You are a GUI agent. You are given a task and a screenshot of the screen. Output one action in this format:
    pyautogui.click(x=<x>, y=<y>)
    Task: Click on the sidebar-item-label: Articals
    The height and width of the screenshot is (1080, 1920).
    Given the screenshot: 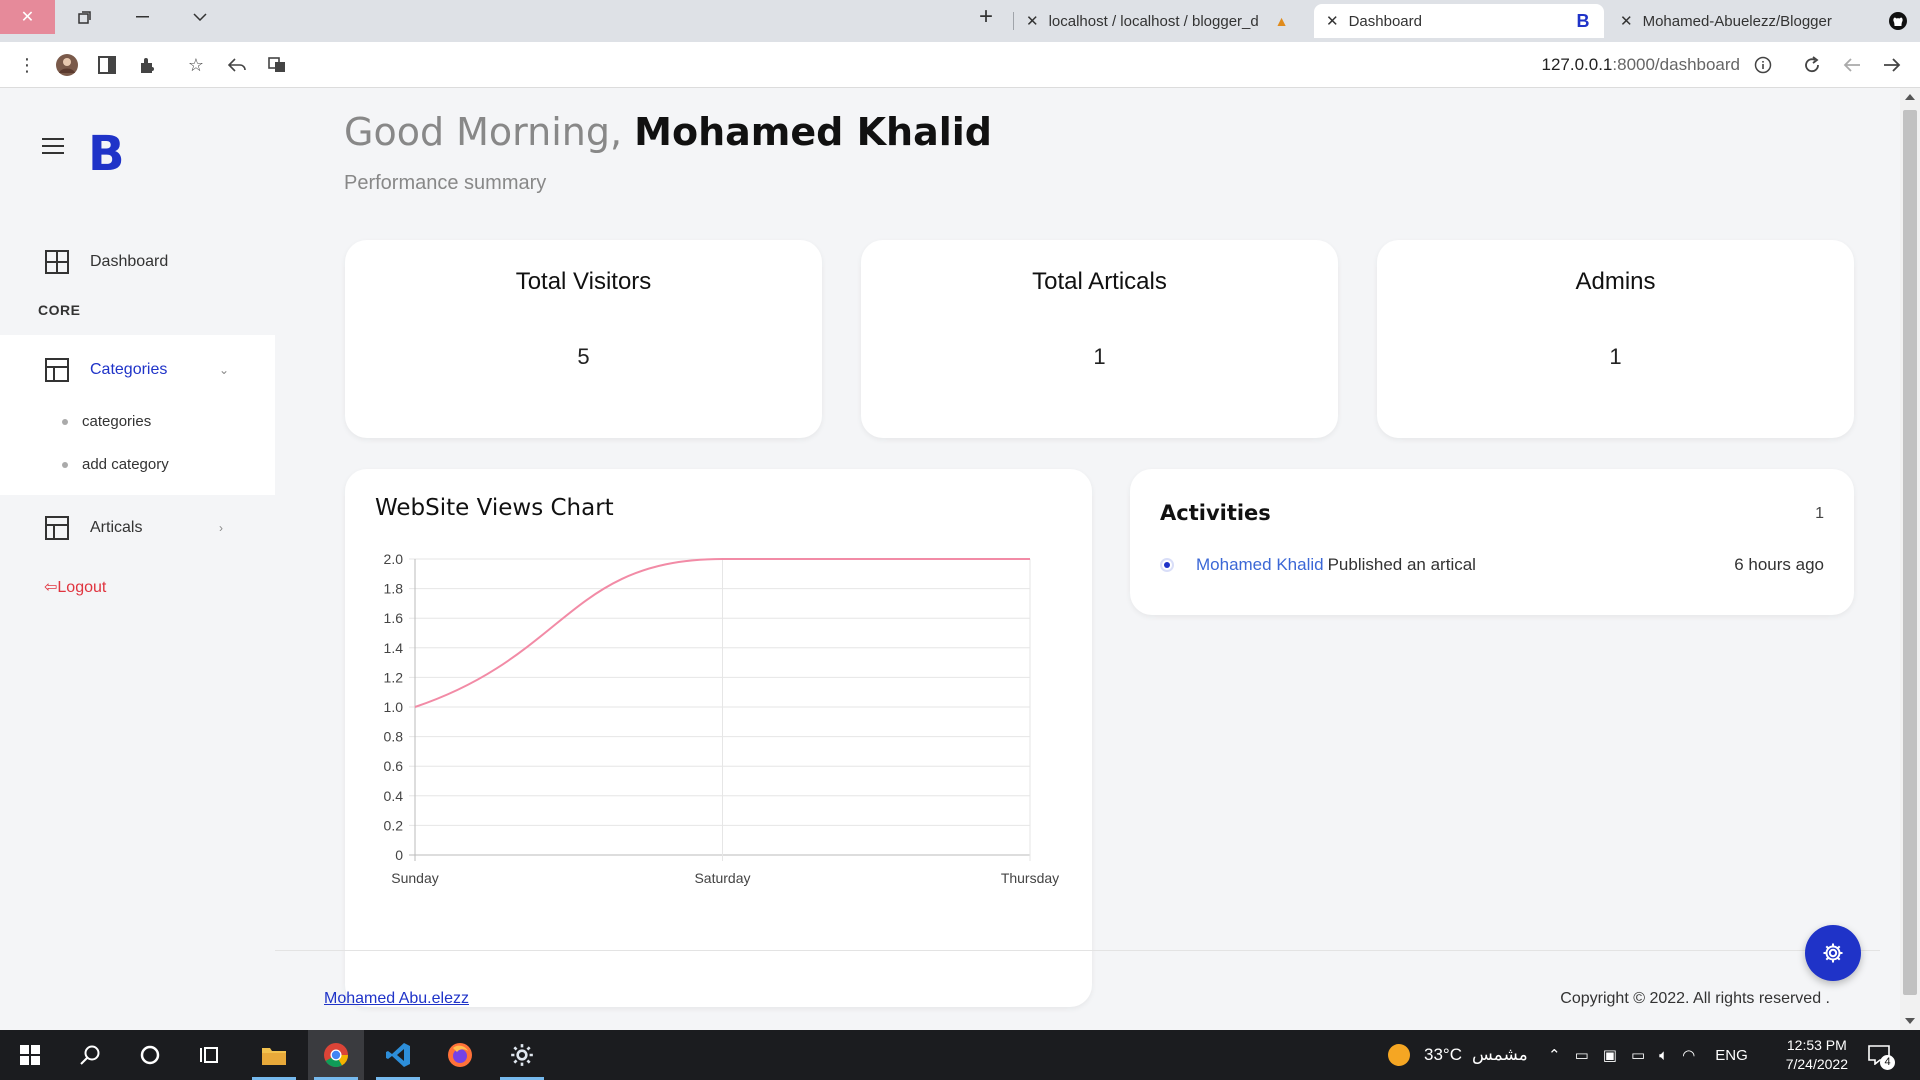 What is the action you would take?
    pyautogui.click(x=116, y=527)
    